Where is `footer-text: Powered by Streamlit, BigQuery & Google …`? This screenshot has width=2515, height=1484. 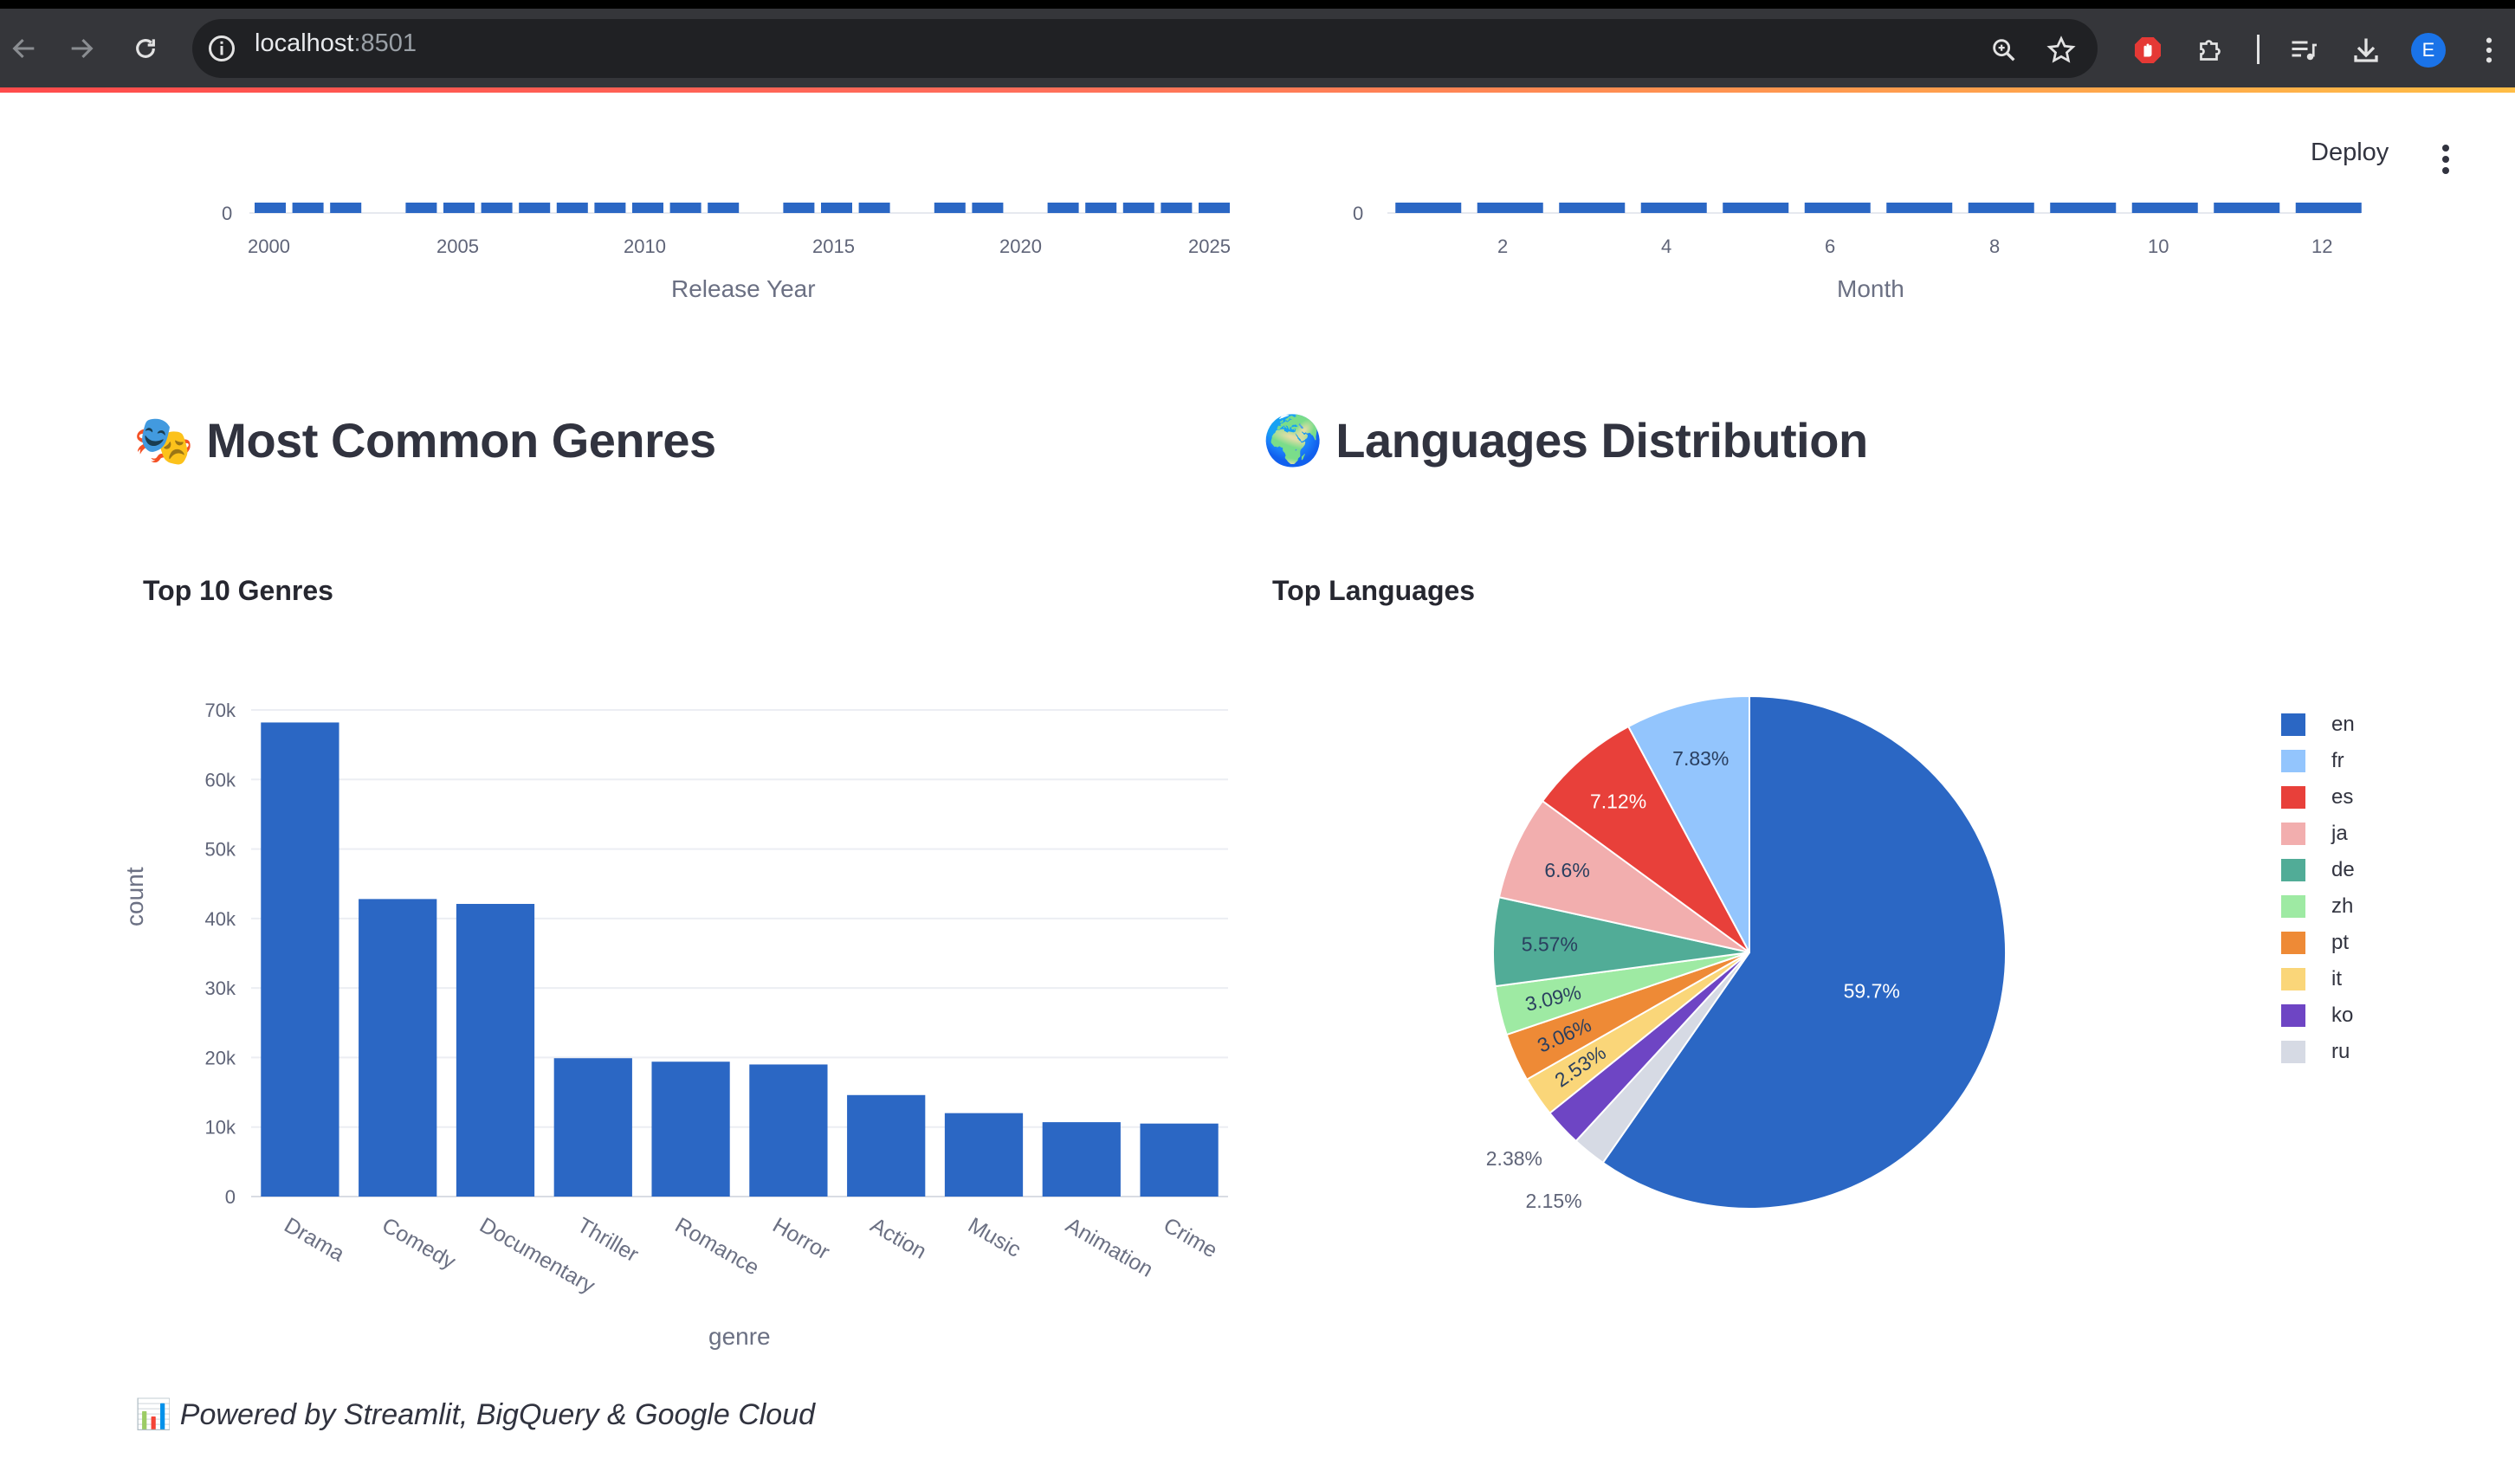 footer-text: Powered by Streamlit, BigQuery & Google … is located at coordinates (497, 1414).